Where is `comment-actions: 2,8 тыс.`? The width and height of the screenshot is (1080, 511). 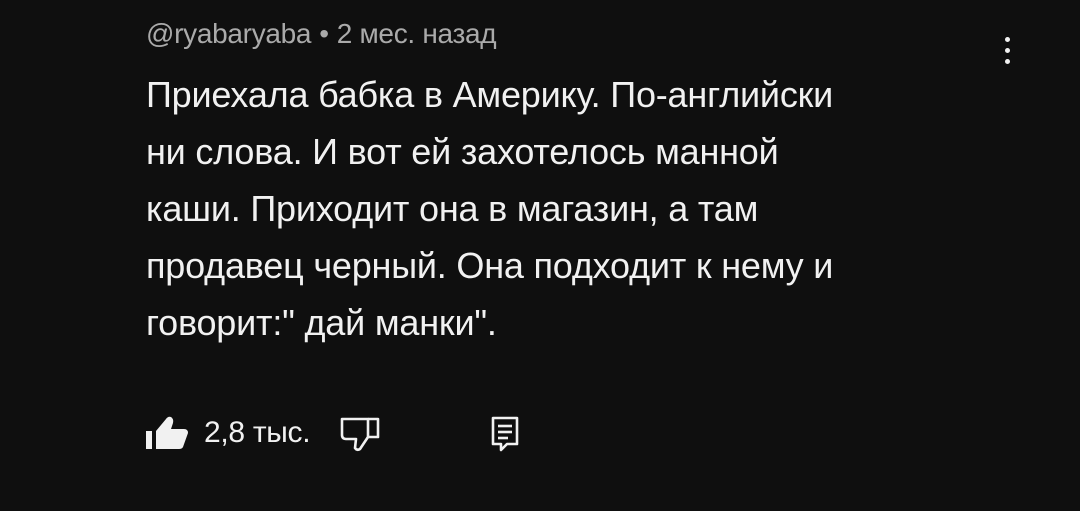
comment-actions: 2,8 тыс. is located at coordinates (333, 433).